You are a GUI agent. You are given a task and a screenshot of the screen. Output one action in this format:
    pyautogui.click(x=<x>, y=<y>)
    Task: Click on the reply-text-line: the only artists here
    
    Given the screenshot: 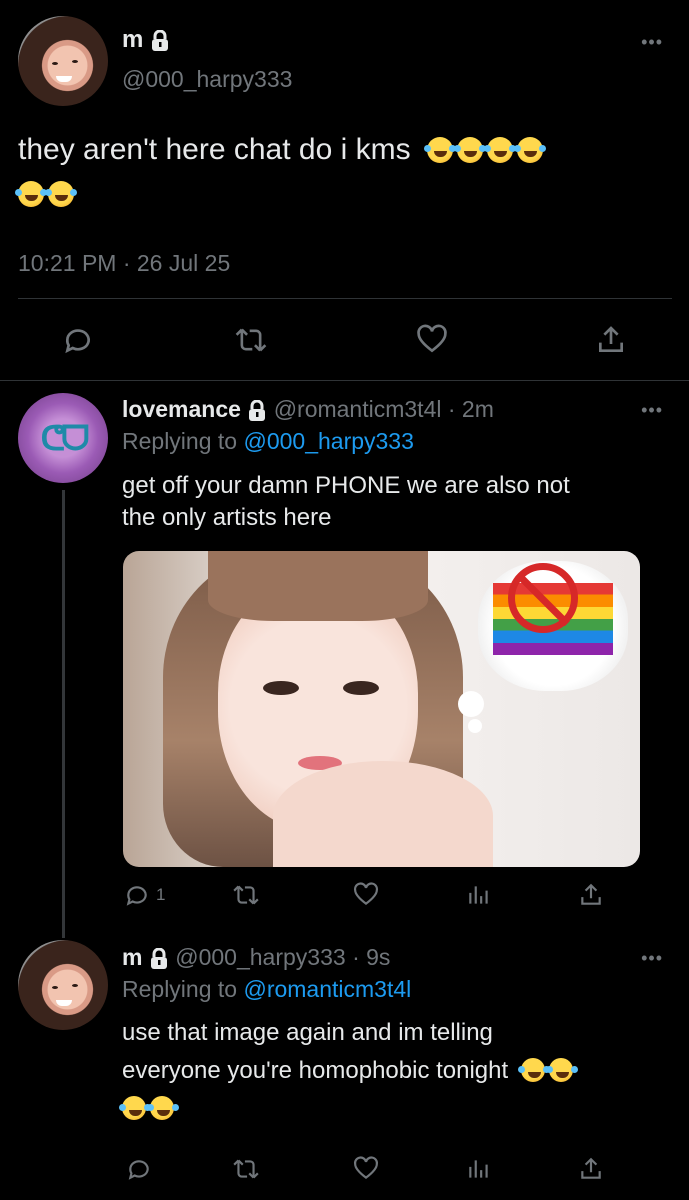 What is the action you would take?
    pyautogui.click(x=227, y=517)
    